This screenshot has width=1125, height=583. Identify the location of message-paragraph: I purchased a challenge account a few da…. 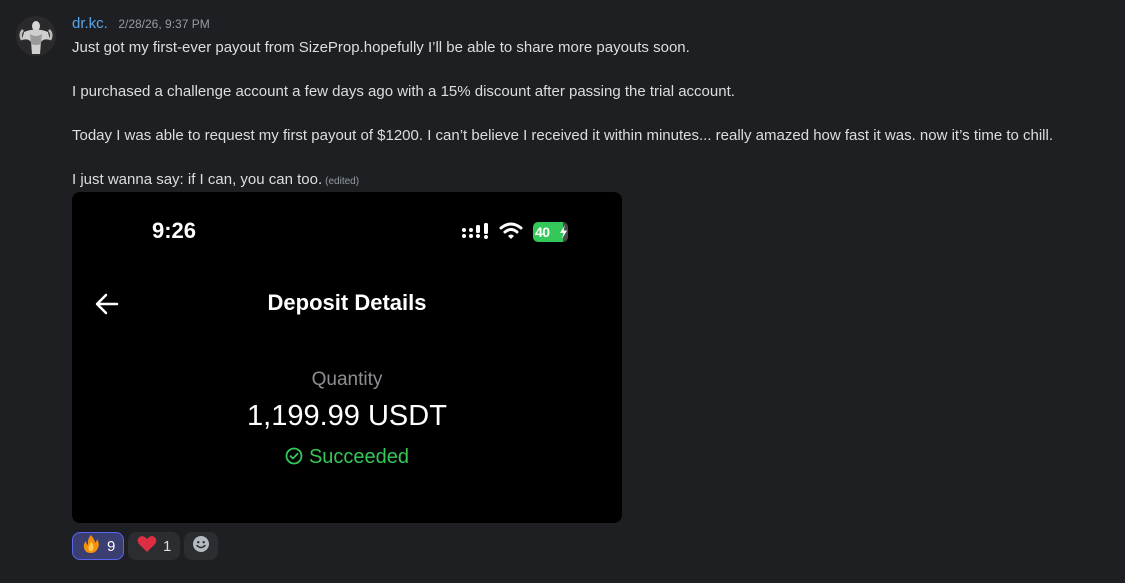
(403, 91).